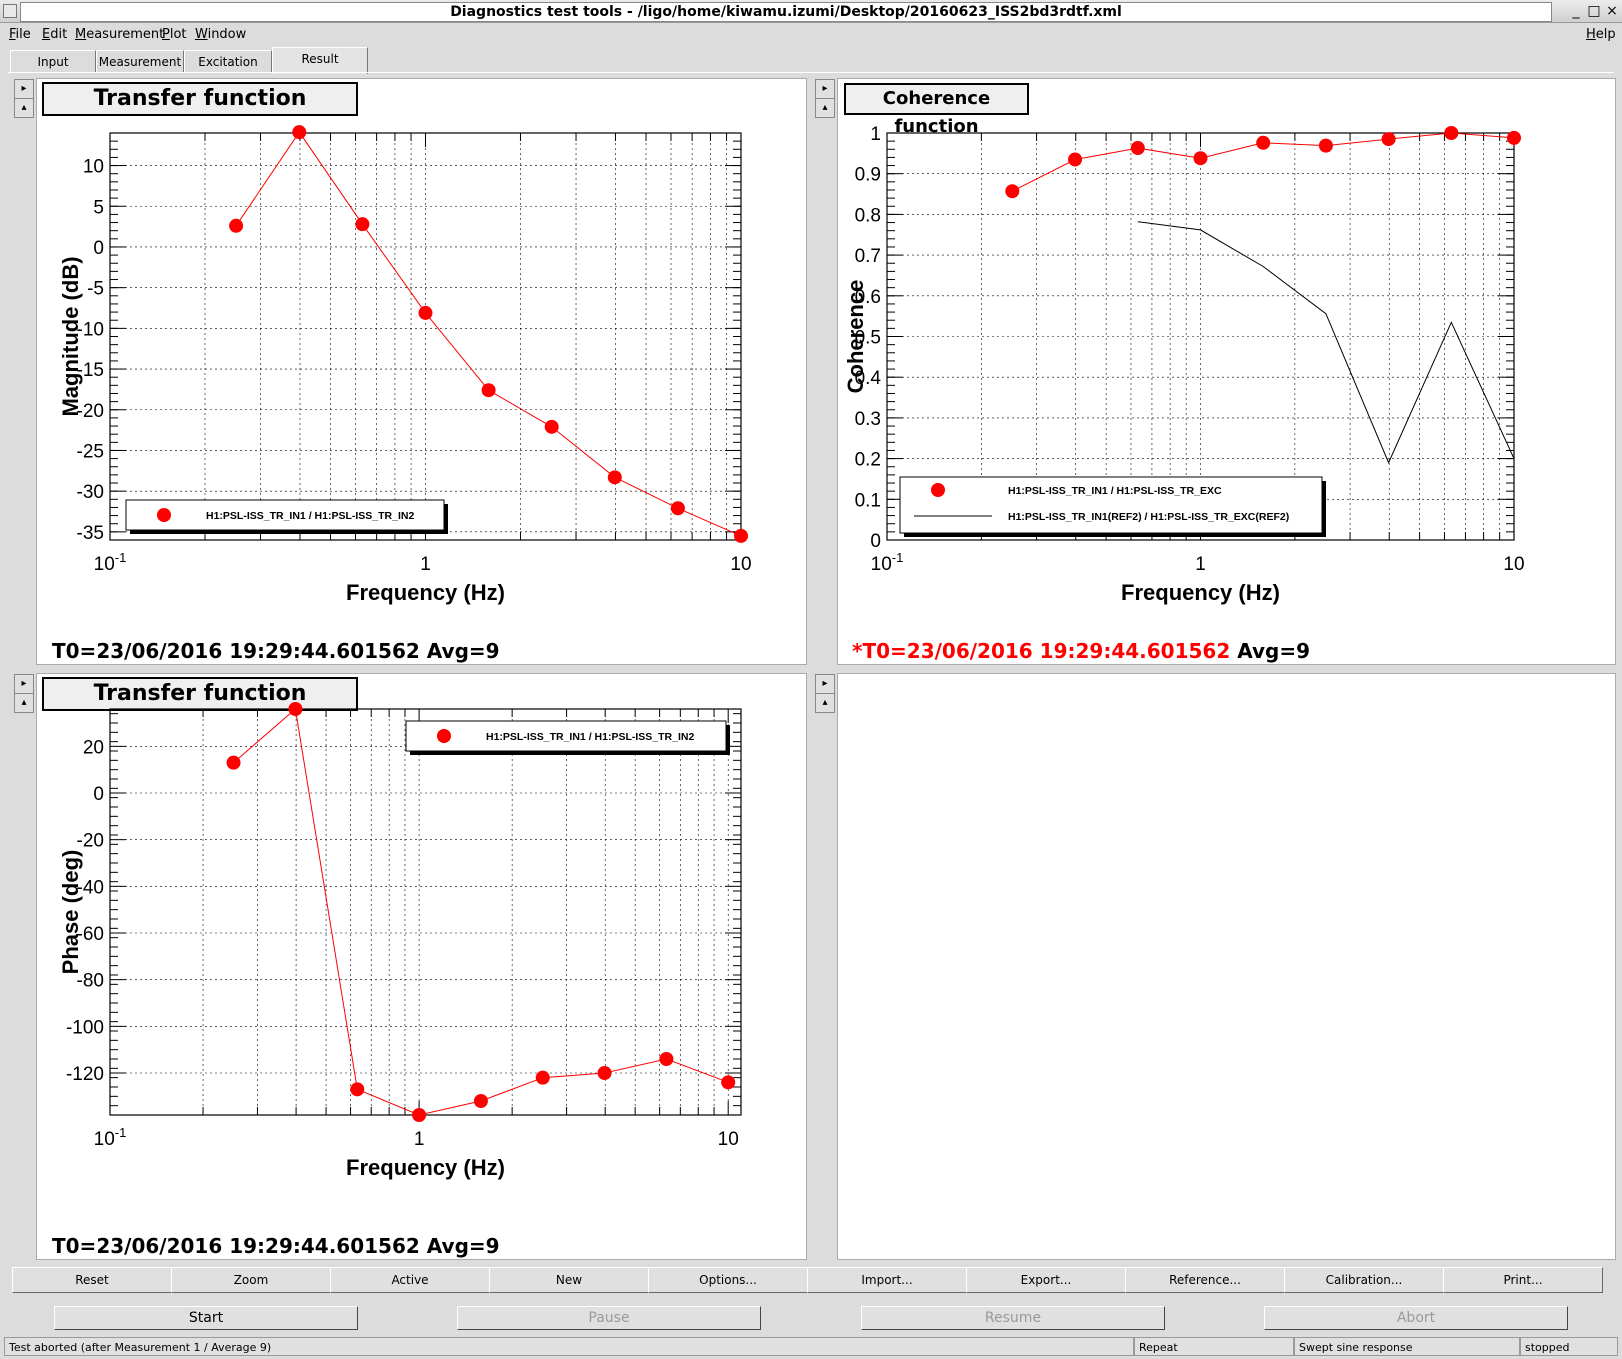  I want to click on menu-measurement: Measurement, so click(119, 34).